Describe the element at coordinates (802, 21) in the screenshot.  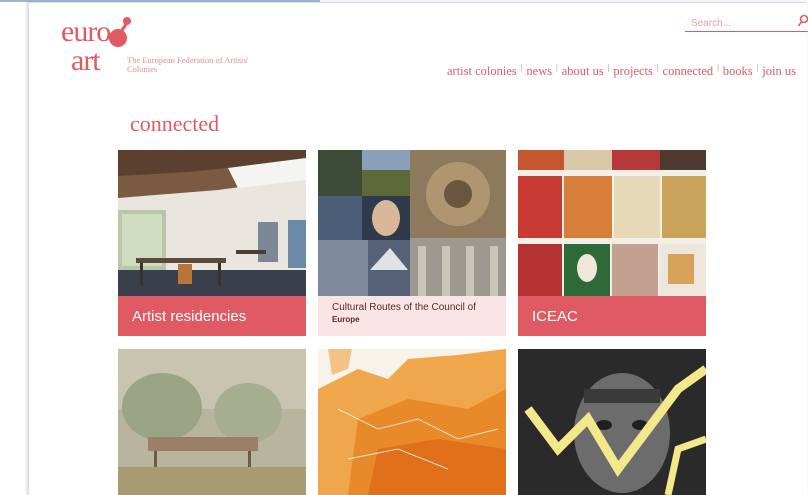
I see `search-icon` at that location.